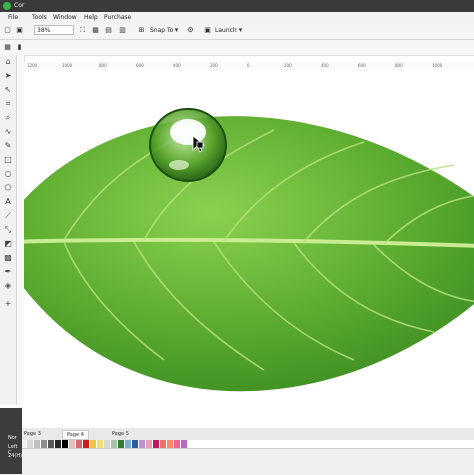  I want to click on property-bar: ▦ ▮, so click(237, 48).